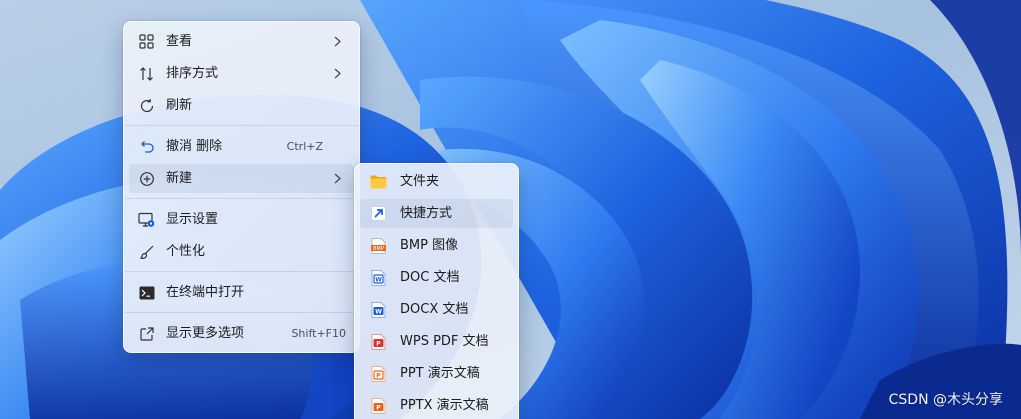 The height and width of the screenshot is (419, 1021). I want to click on submenu-item-shortcut: 快捷方式, so click(436, 213).